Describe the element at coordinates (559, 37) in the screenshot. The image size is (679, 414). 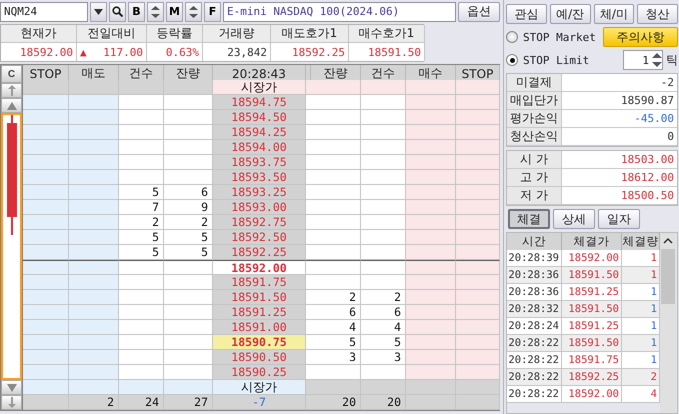
I see `radio-label: STOP Market` at that location.